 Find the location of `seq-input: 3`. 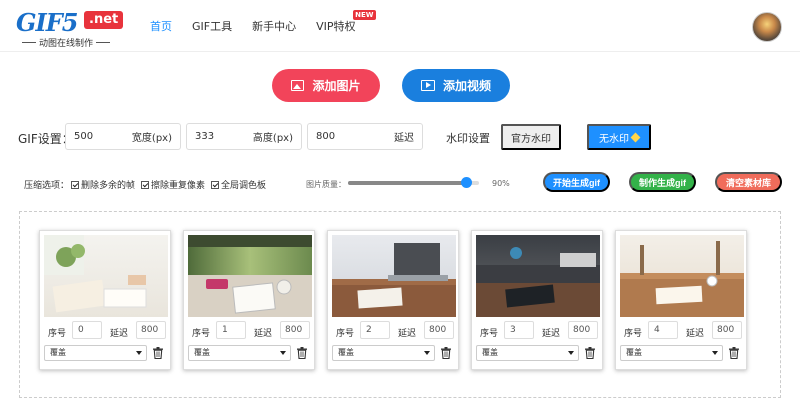

seq-input: 3 is located at coordinates (519, 330).